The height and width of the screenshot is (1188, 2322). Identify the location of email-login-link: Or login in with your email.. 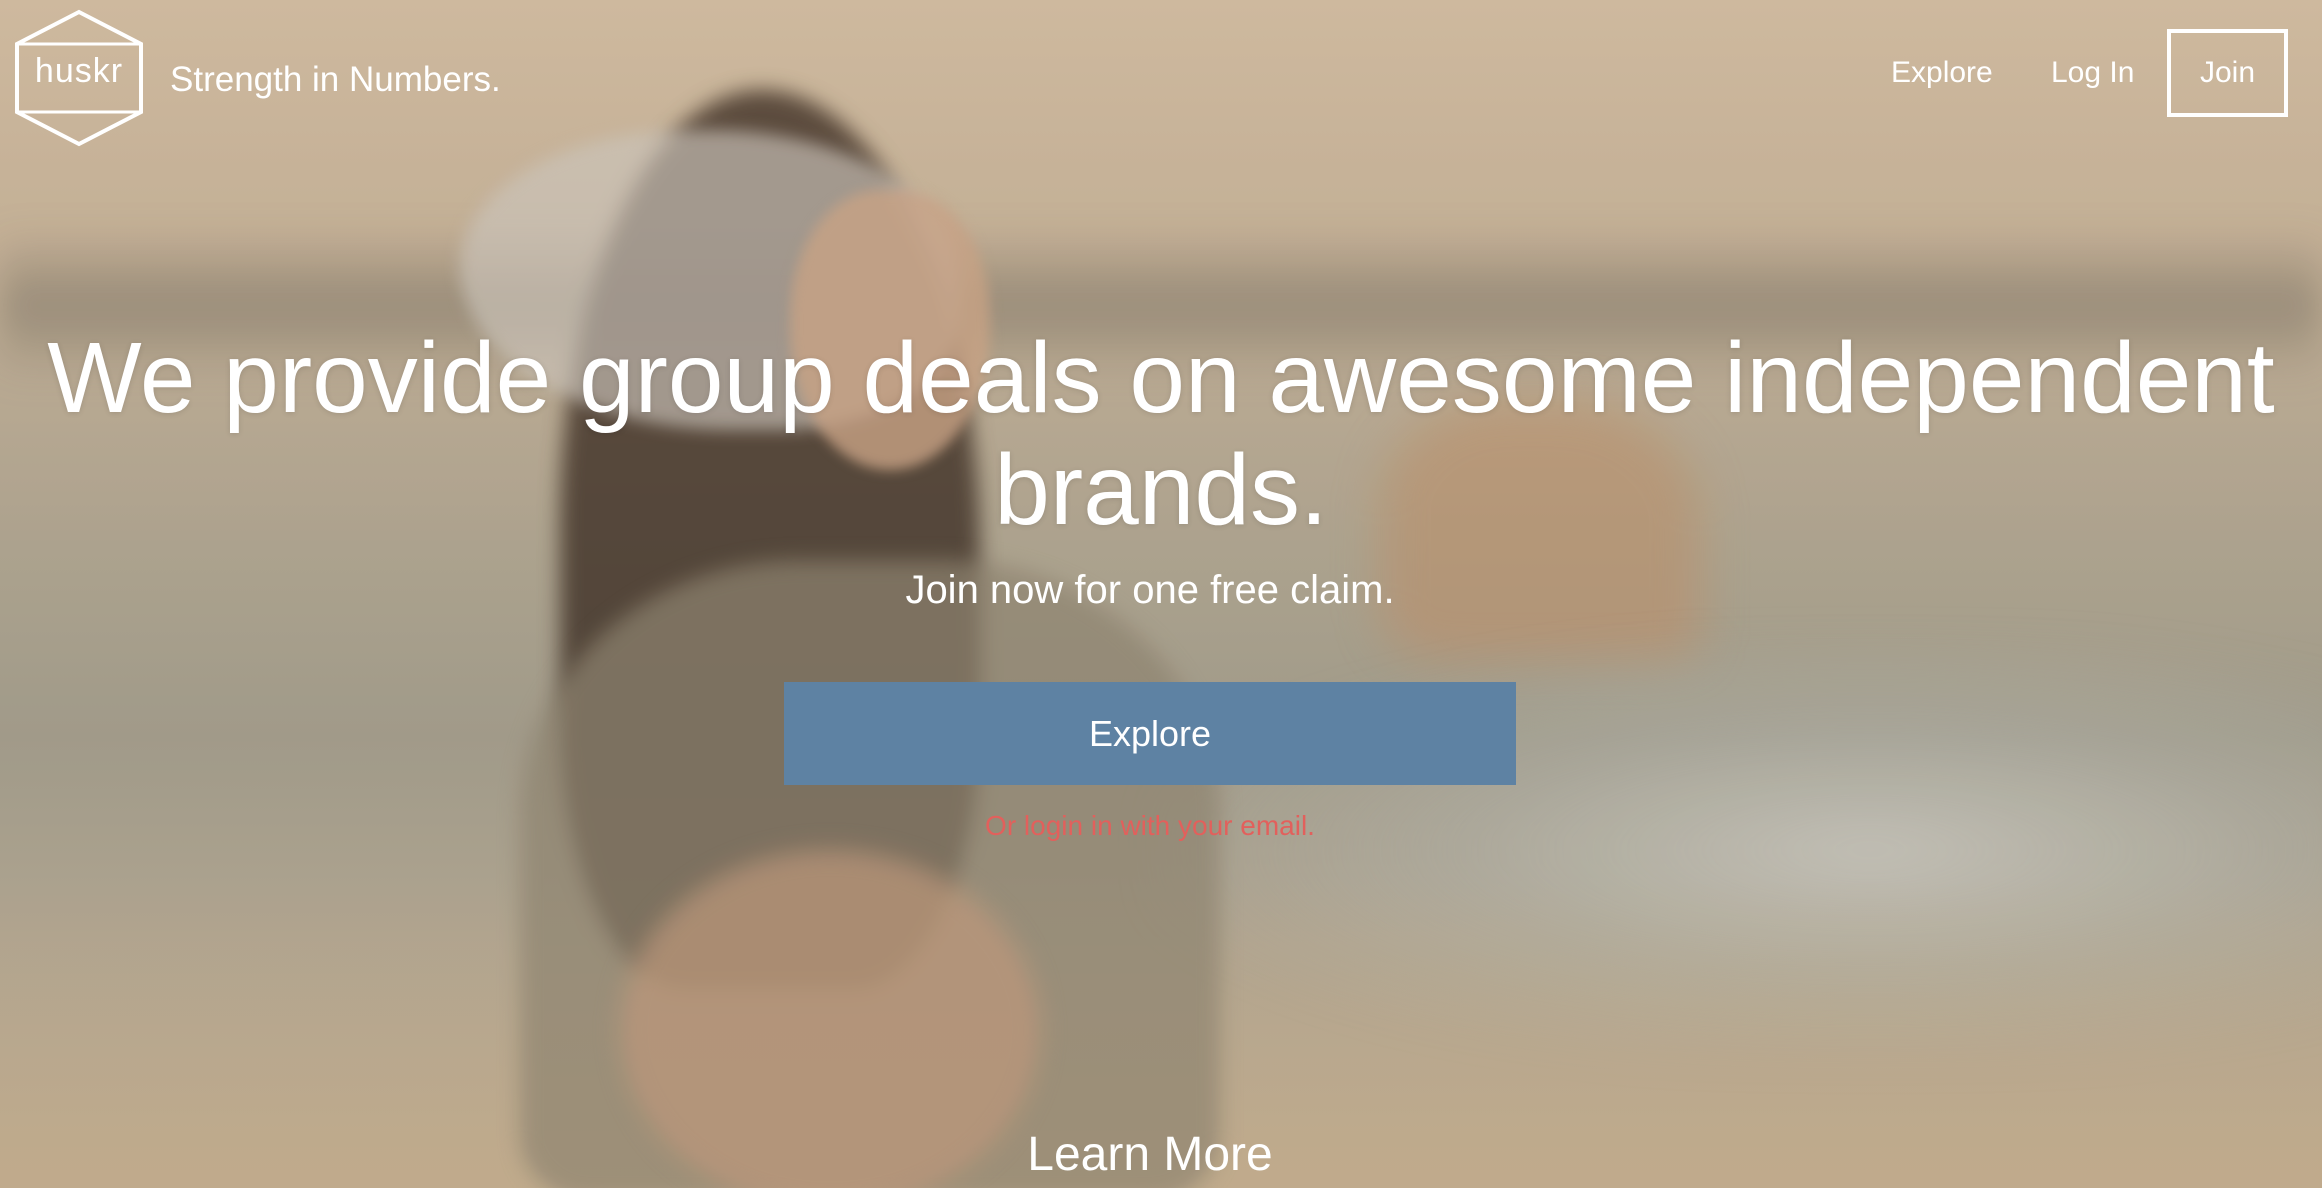
(1150, 826).